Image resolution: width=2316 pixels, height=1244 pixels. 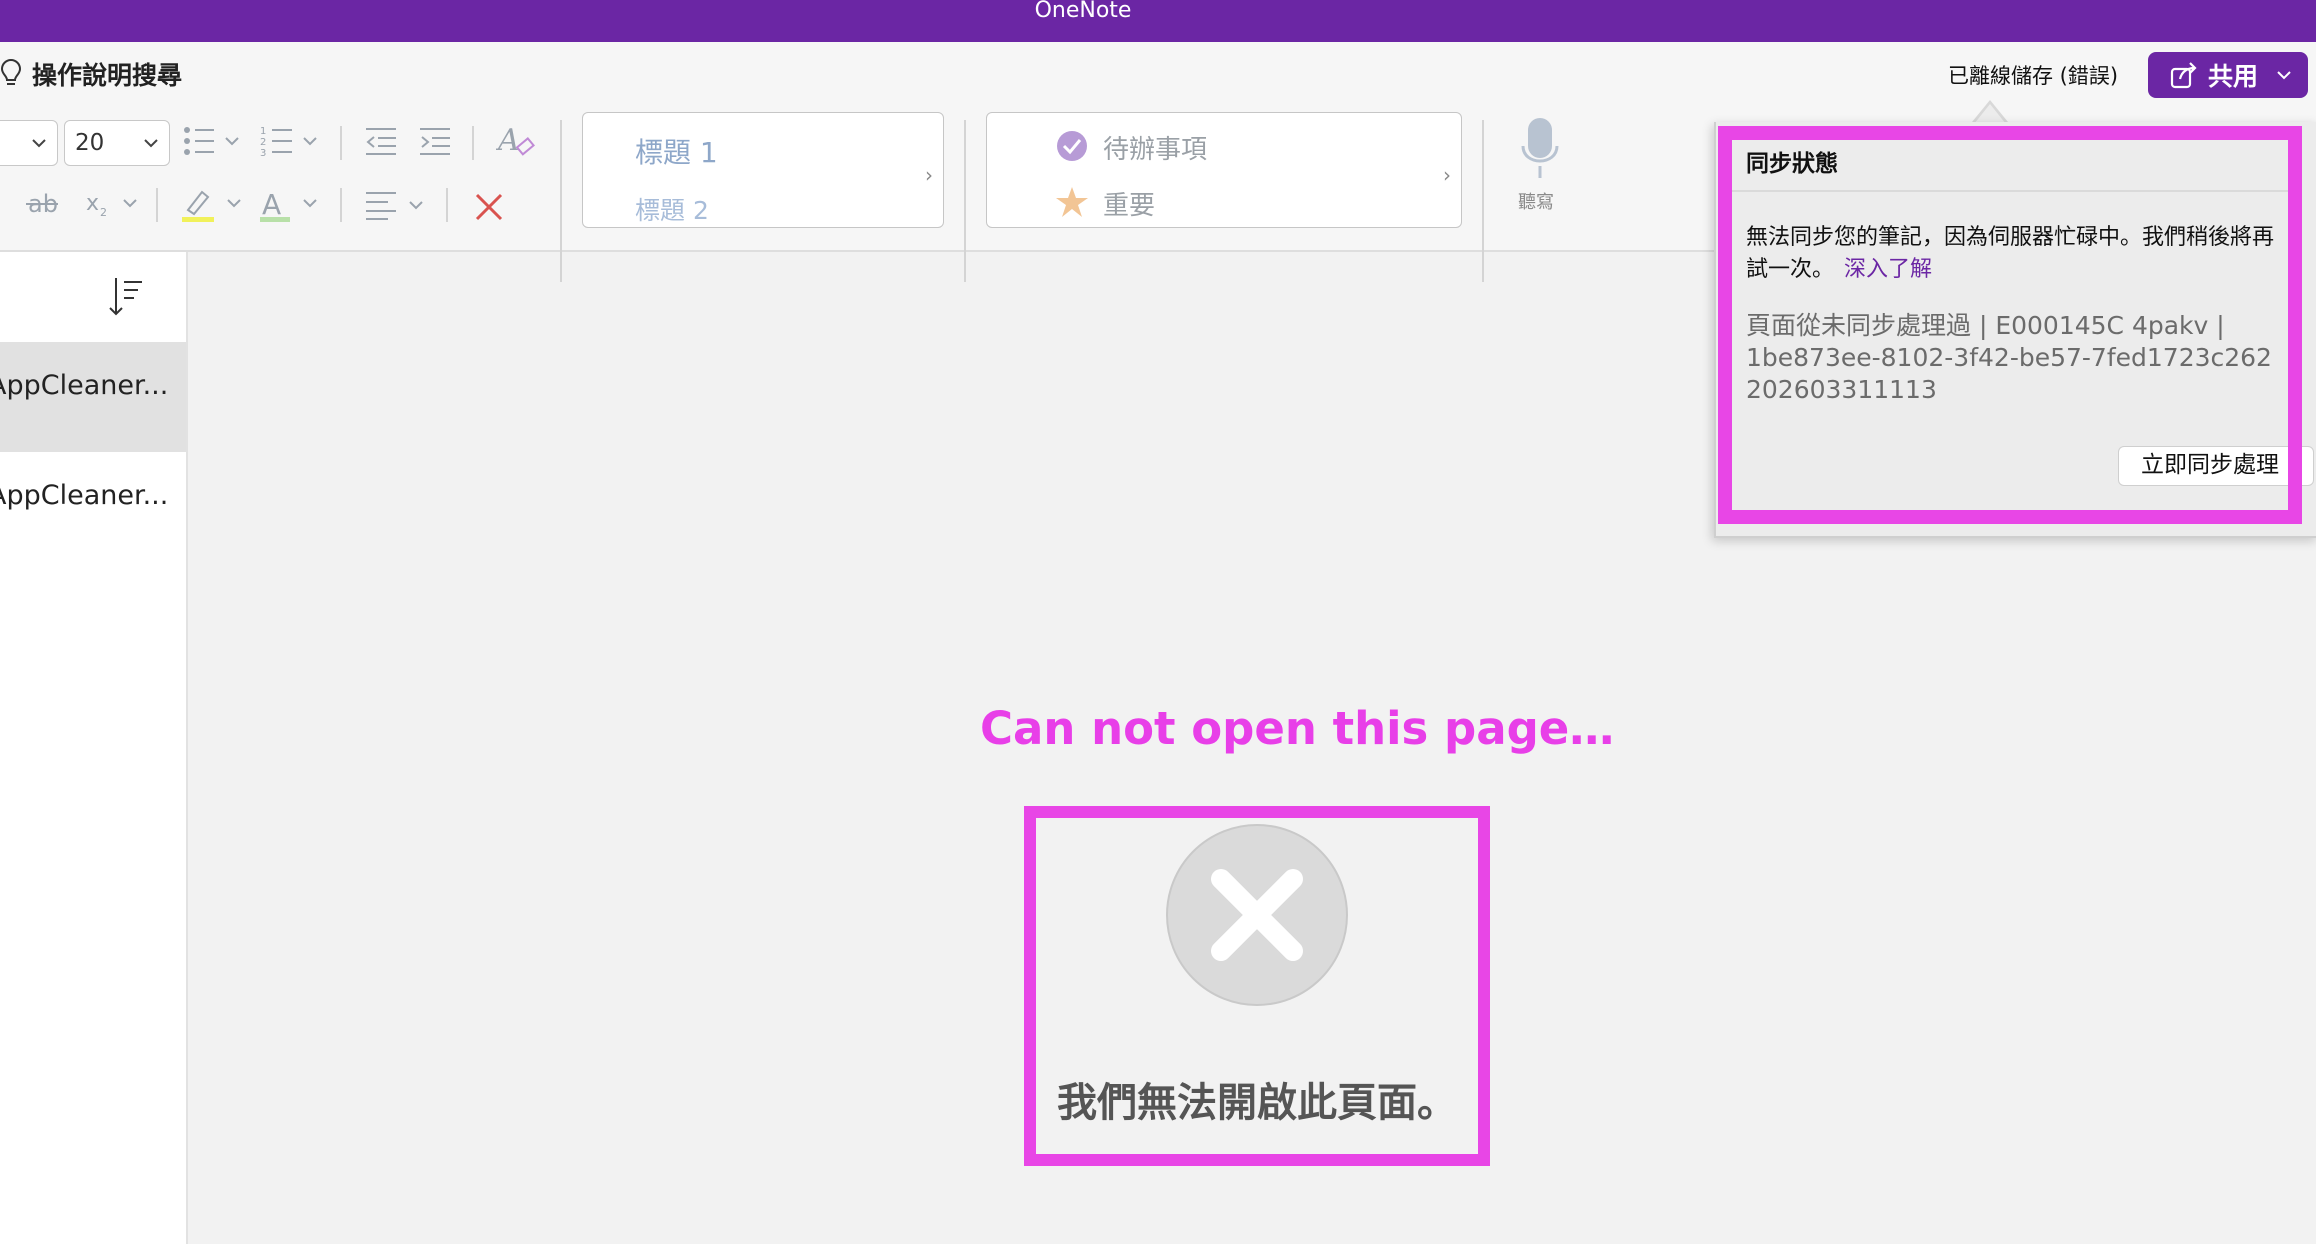 I want to click on help-search-label: 操作說明搜尋, so click(x=107, y=75).